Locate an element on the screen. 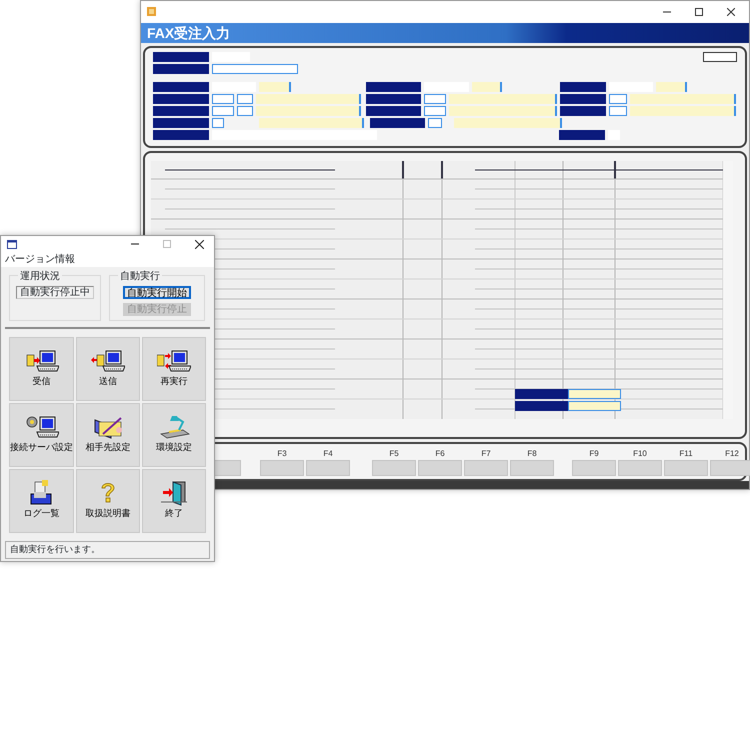  function-key-label: F9 is located at coordinates (594, 454).